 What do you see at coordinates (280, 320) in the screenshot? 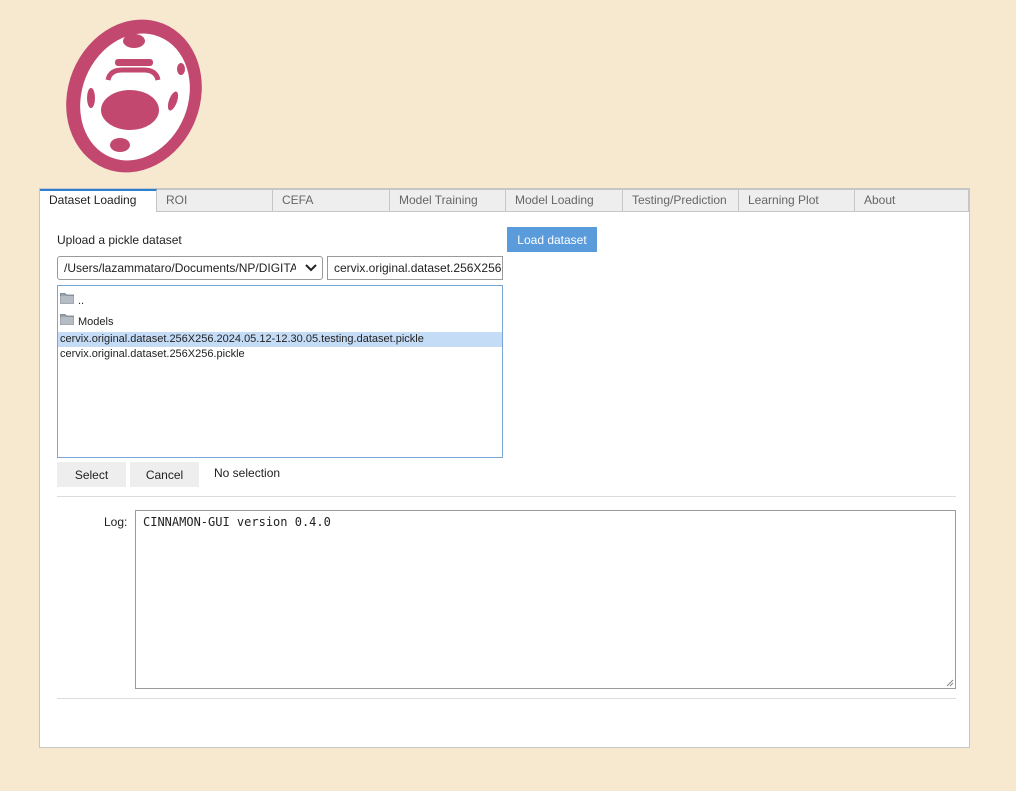
I see `list-item-models-folder: Models` at bounding box center [280, 320].